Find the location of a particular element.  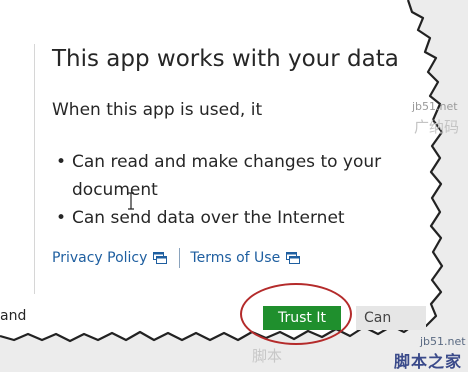

cancel-button: Can is located at coordinates (391, 318).